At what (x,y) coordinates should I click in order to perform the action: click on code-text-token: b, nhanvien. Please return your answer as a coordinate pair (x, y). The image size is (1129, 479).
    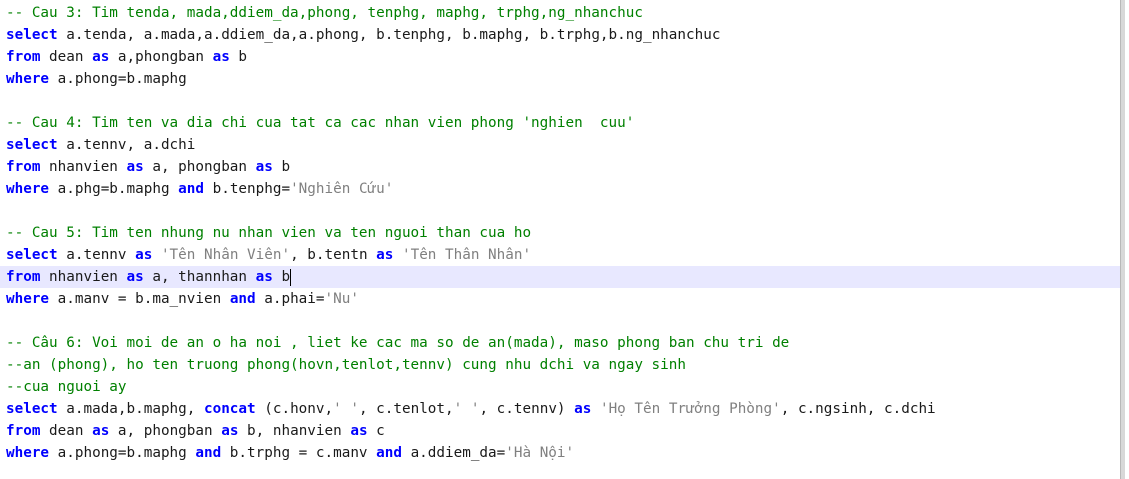
    Looking at the image, I should click on (294, 431).